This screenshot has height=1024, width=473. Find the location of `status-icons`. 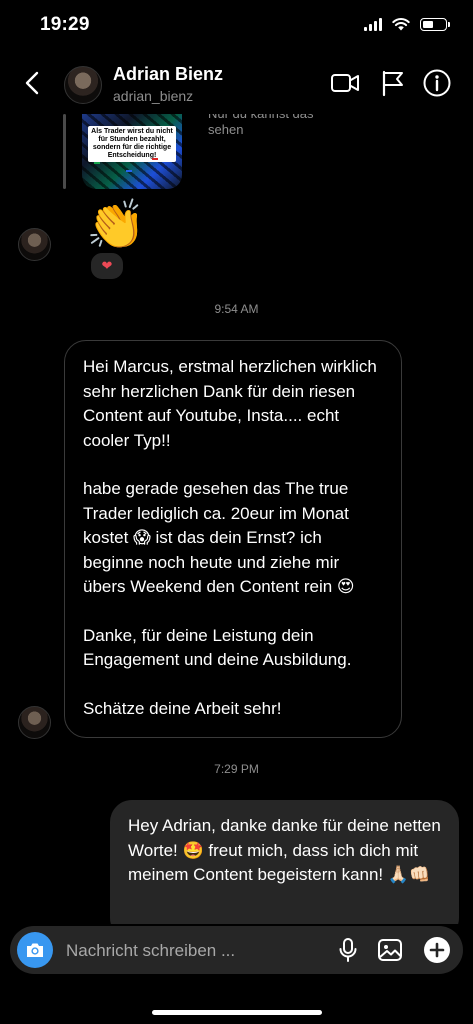

status-icons is located at coordinates (407, 24).